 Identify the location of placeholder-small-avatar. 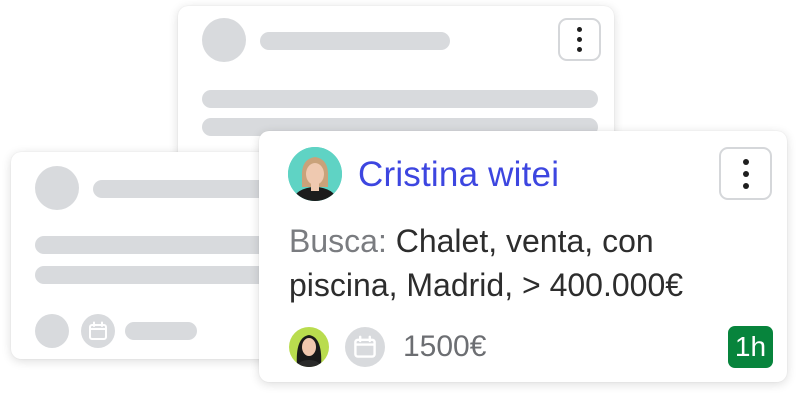
(52, 331).